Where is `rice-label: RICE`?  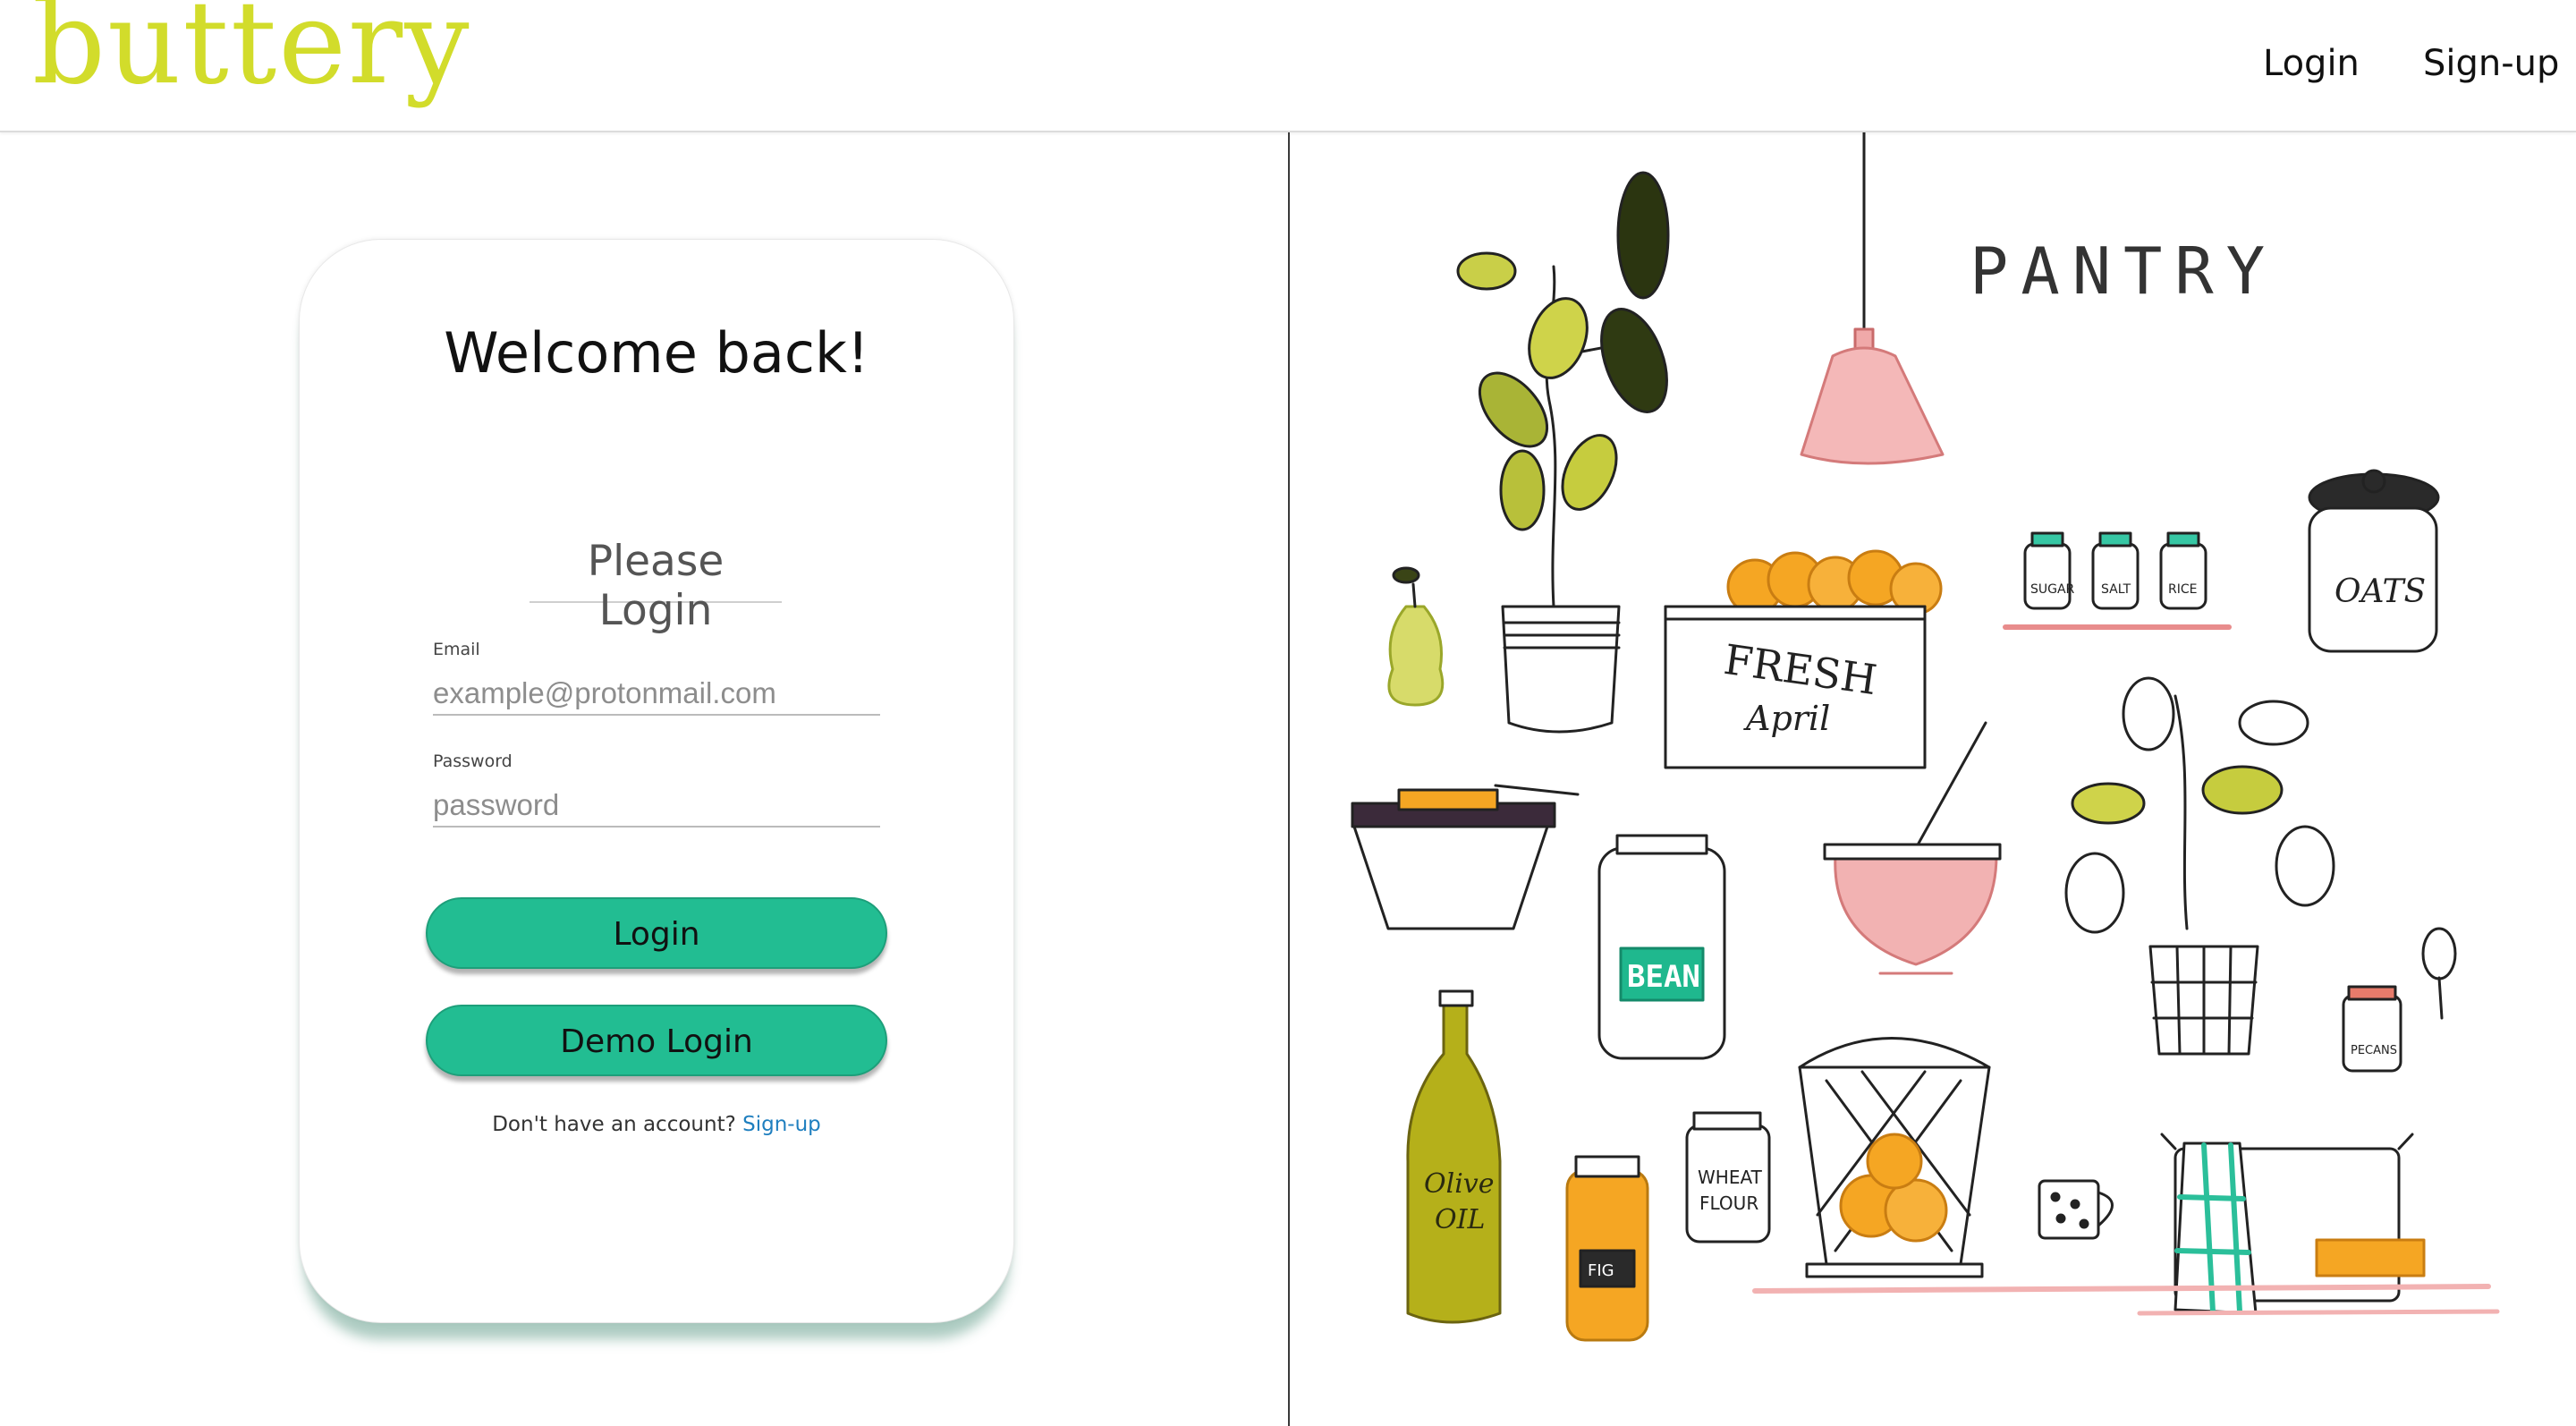 rice-label: RICE is located at coordinates (2182, 590).